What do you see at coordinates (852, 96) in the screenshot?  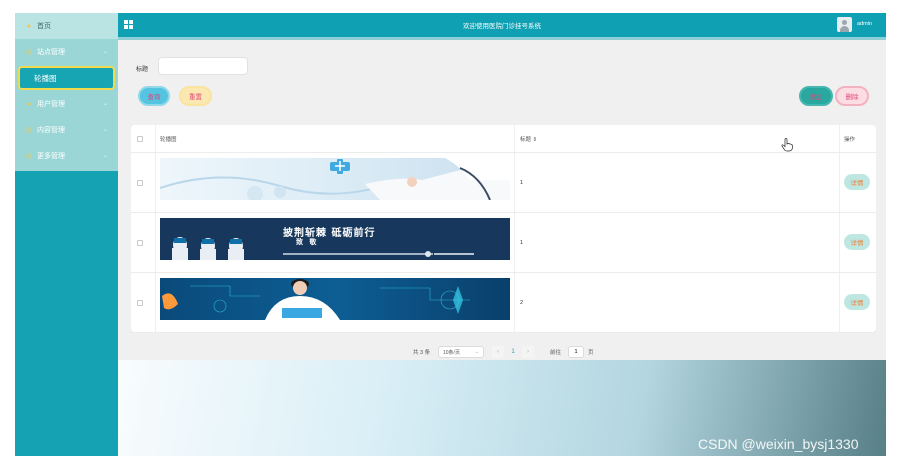 I see `delete-button: 删除` at bounding box center [852, 96].